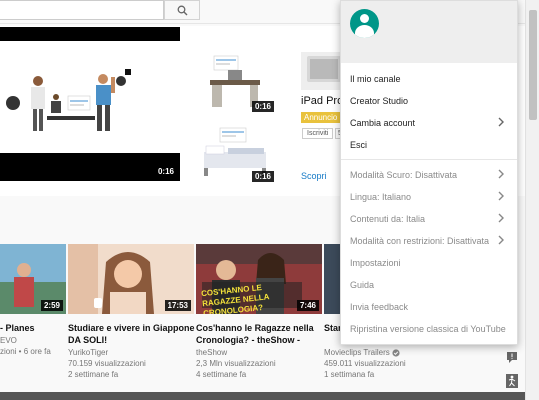  I want to click on menu-item-label: Impostazioni, so click(375, 263).